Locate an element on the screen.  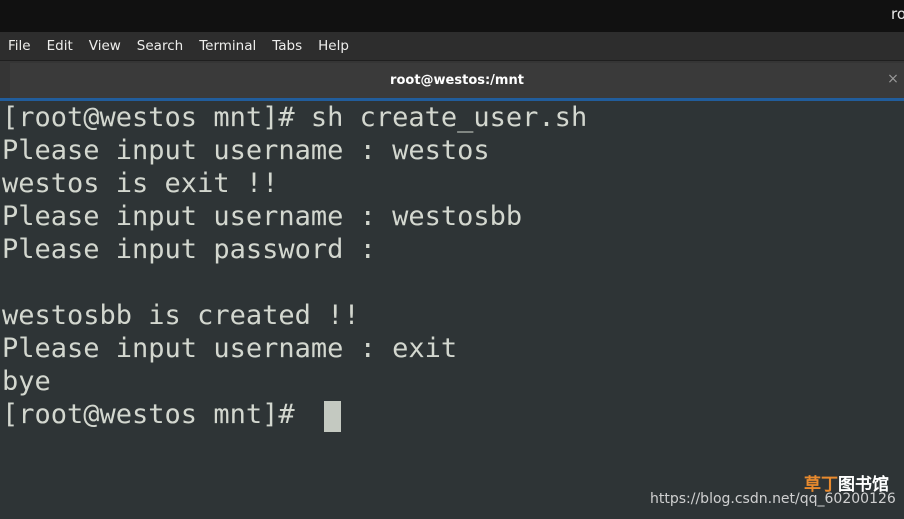
tab-title: root@westos:/mnt is located at coordinates (457, 80).